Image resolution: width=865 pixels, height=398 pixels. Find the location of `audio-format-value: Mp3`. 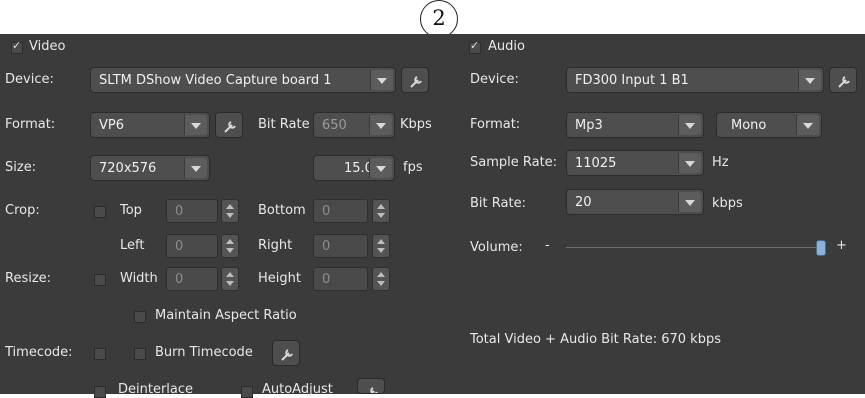

audio-format-value: Mp3 is located at coordinates (589, 125).